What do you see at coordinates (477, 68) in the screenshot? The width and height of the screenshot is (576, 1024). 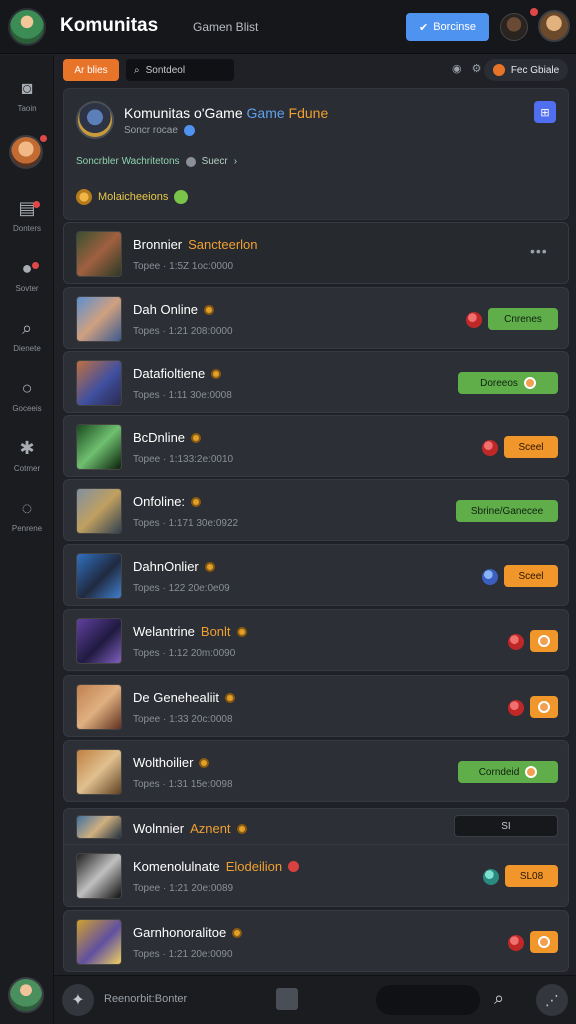 I see `settings-icon: ⚙` at bounding box center [477, 68].